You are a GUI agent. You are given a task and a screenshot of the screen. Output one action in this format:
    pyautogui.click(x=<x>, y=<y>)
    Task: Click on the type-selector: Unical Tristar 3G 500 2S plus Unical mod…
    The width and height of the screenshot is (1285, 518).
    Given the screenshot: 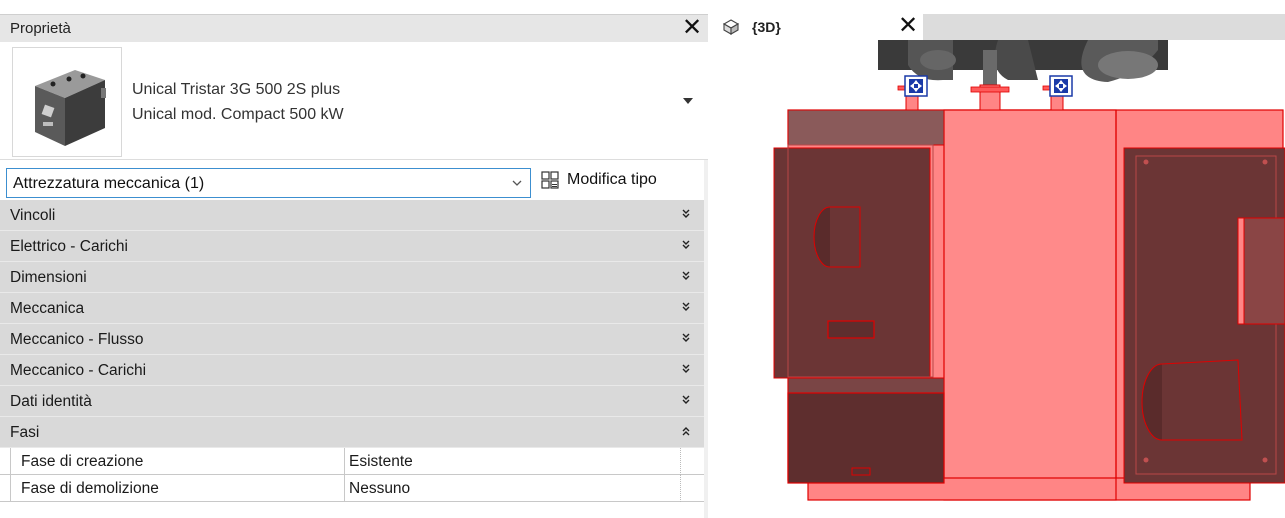 What is the action you would take?
    pyautogui.click(x=354, y=101)
    